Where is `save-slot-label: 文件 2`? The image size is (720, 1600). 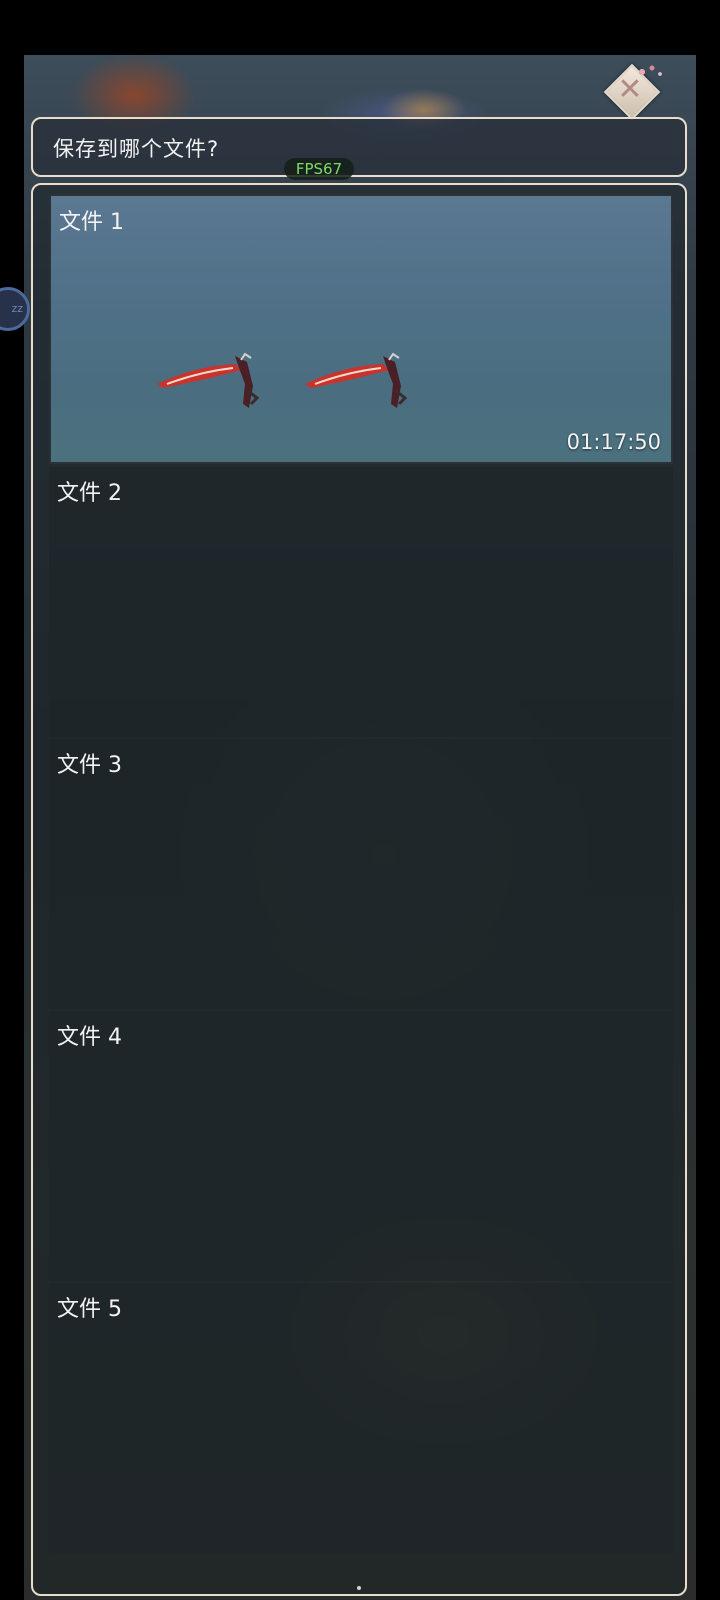 save-slot-label: 文件 2 is located at coordinates (89, 493).